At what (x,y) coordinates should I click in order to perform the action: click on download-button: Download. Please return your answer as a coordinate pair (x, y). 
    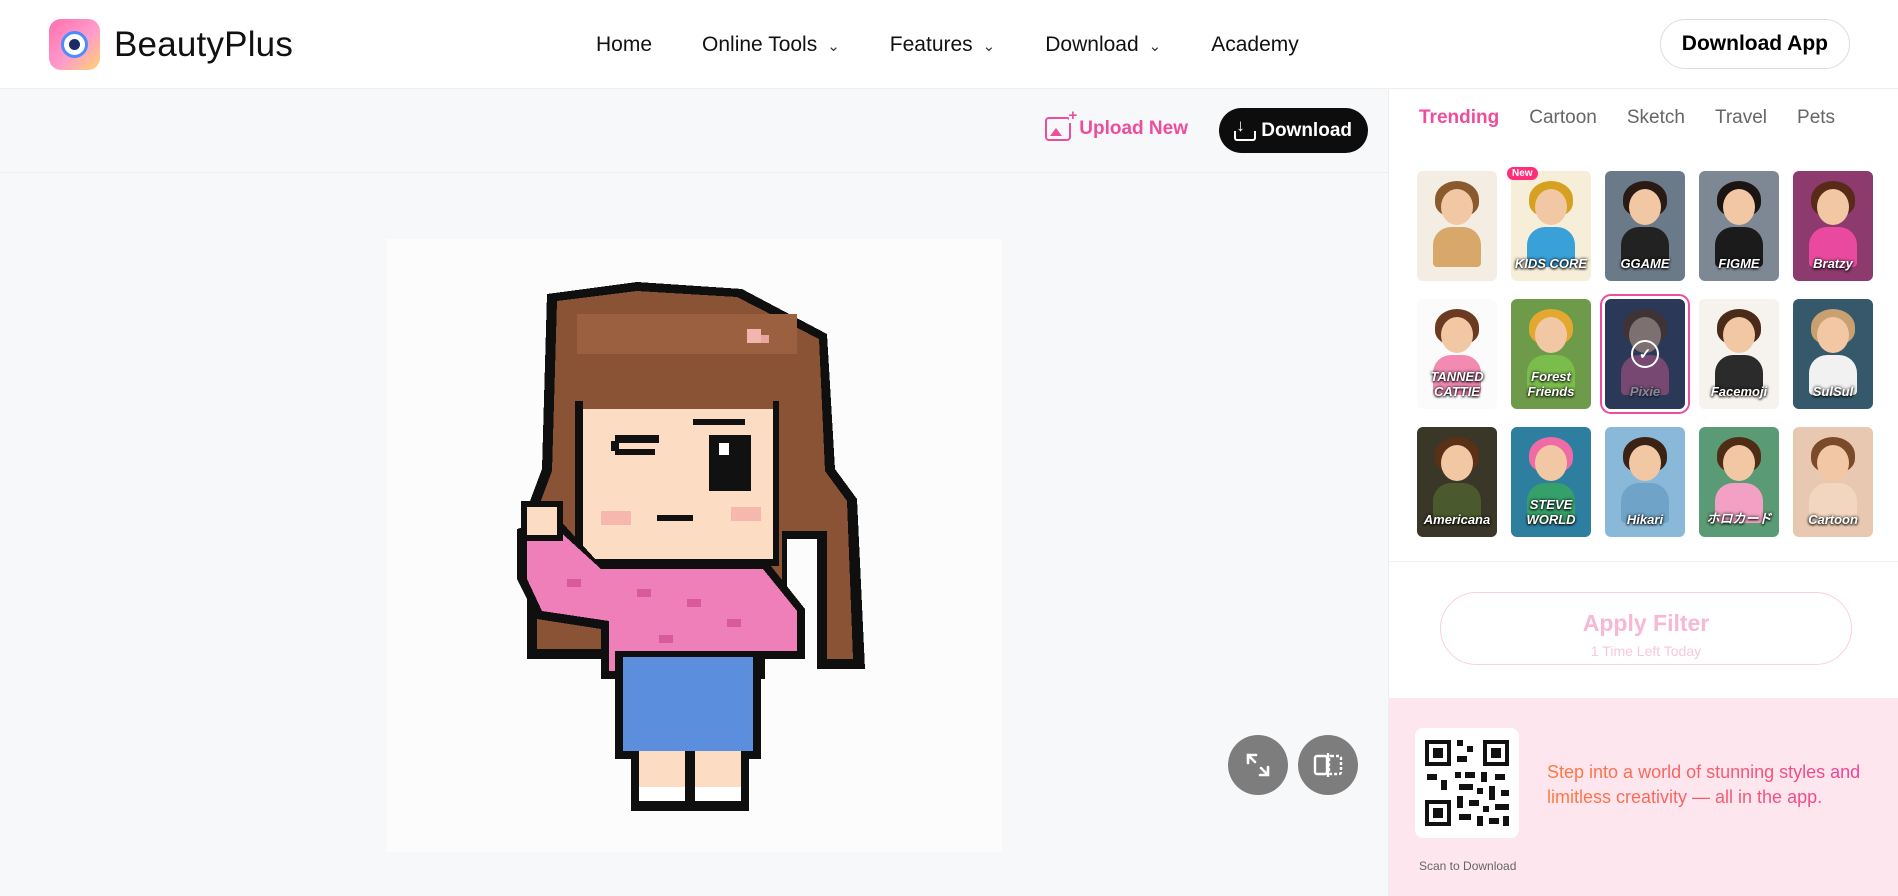
    Looking at the image, I should click on (1293, 130).